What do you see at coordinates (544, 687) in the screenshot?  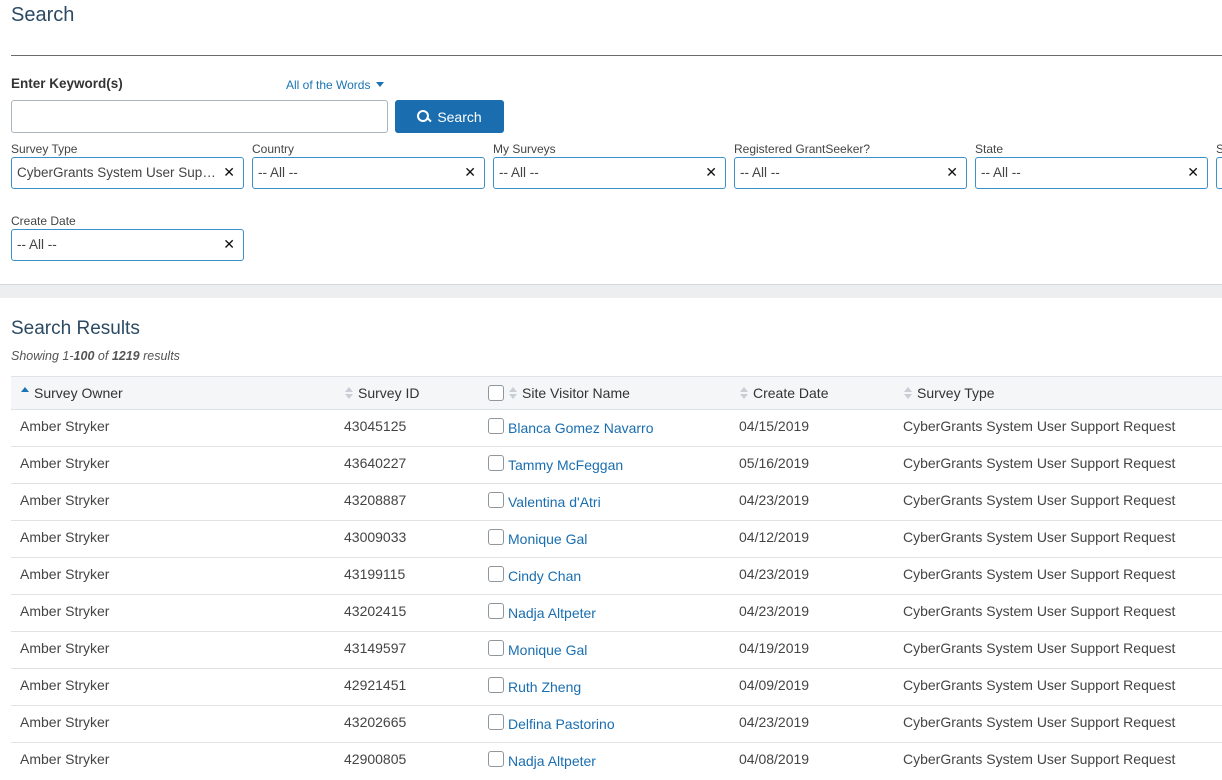 I see `site-visitor-link: Ruth Zheng` at bounding box center [544, 687].